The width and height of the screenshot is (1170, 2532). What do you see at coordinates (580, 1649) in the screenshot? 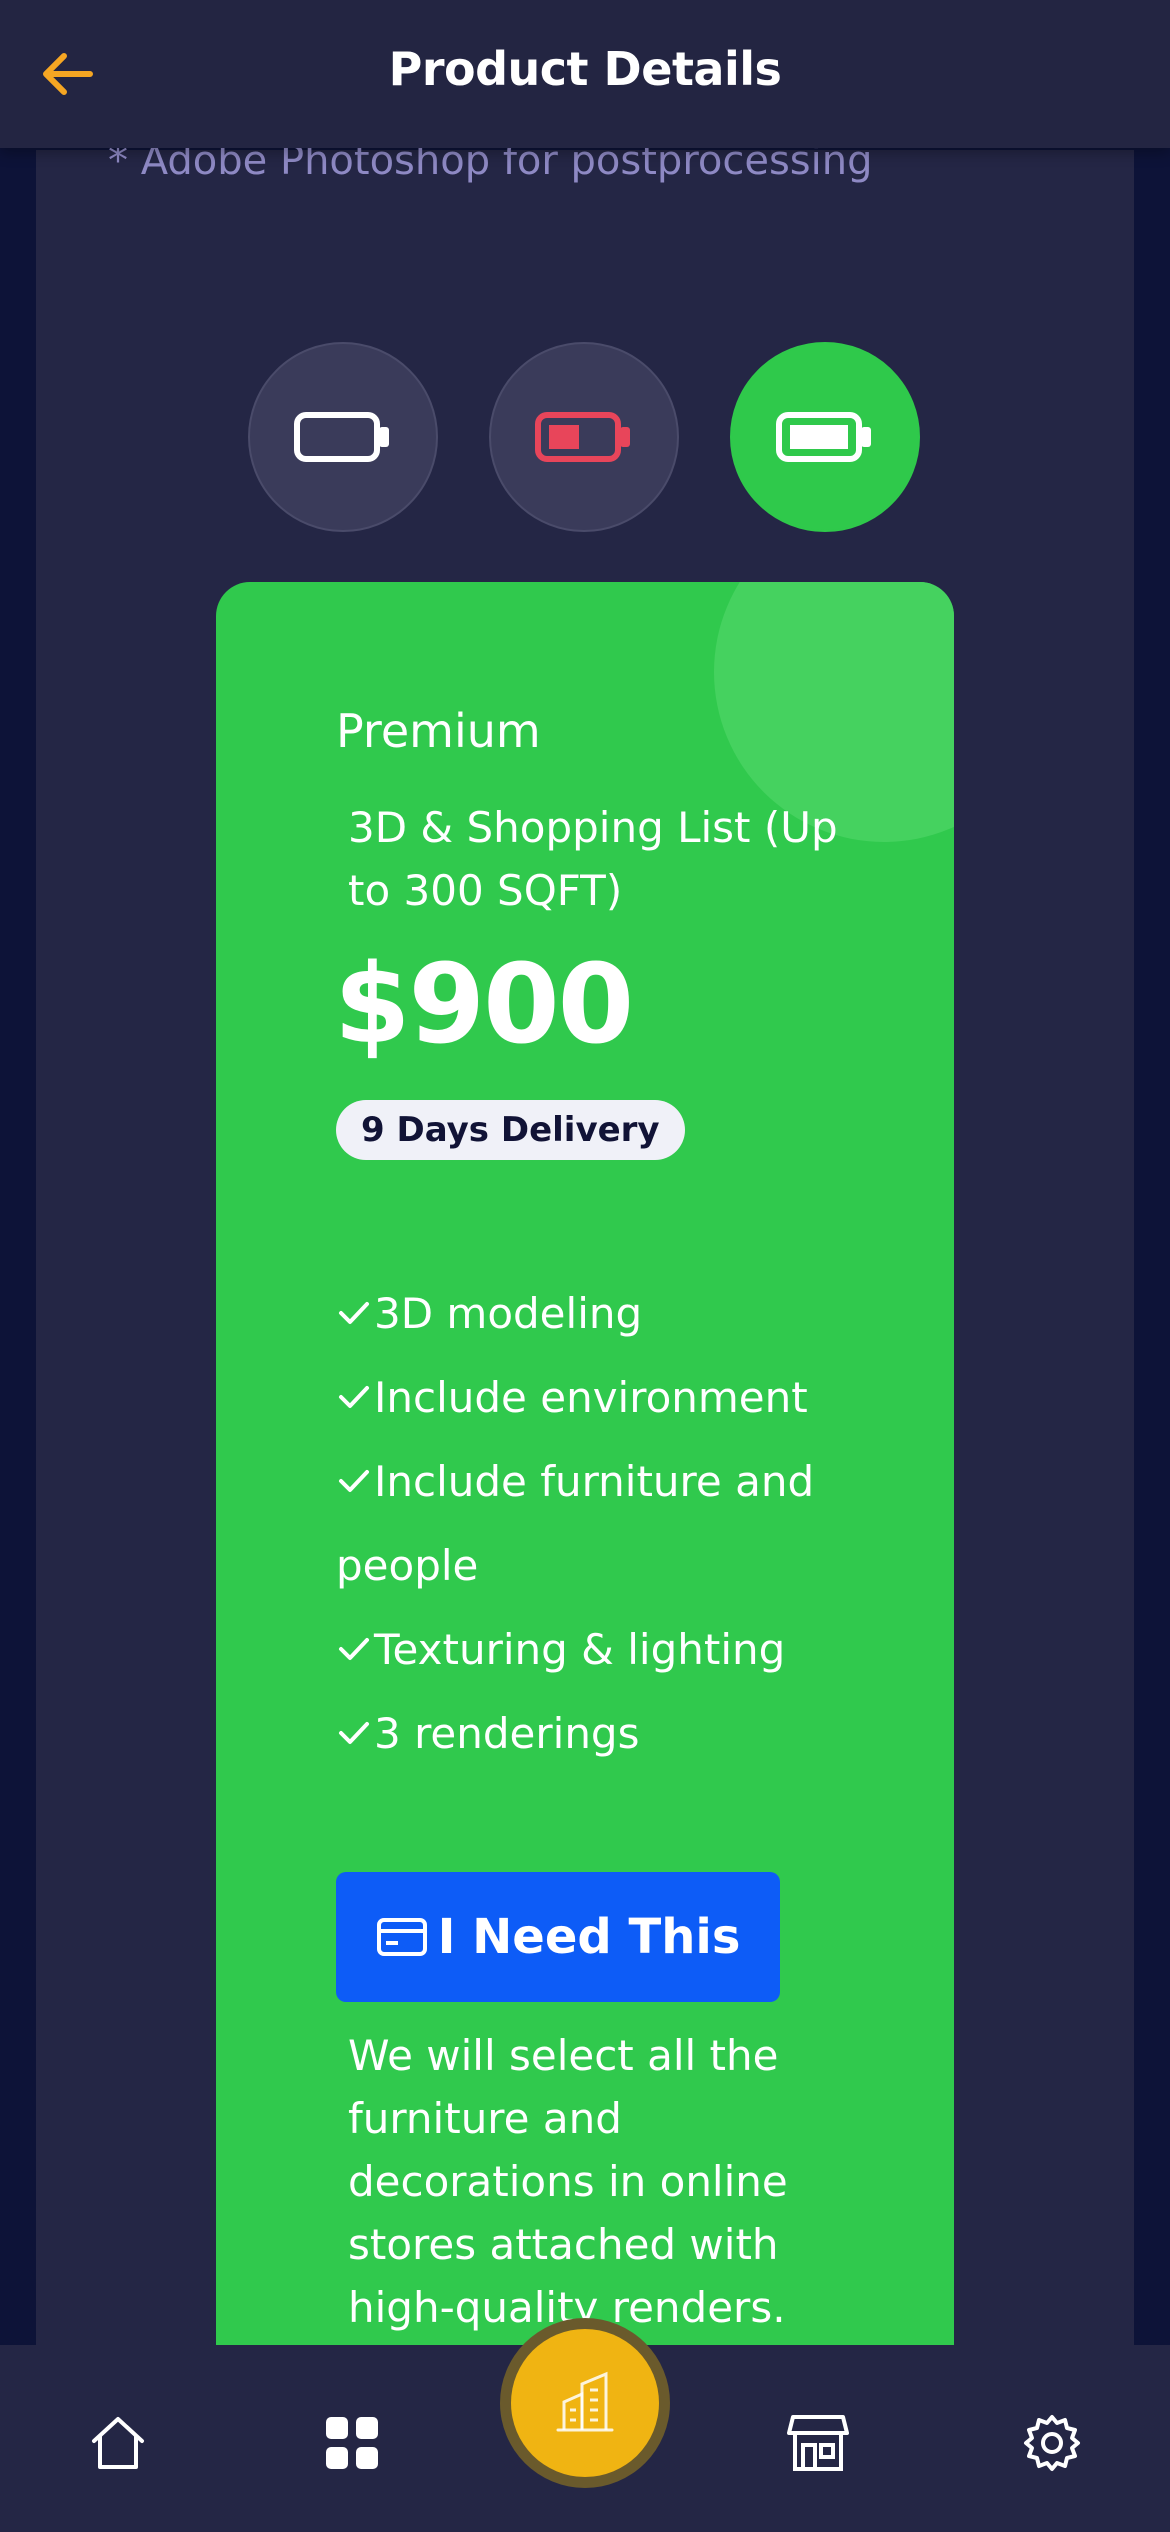
I see `feature-label: Texturing & lighting` at bounding box center [580, 1649].